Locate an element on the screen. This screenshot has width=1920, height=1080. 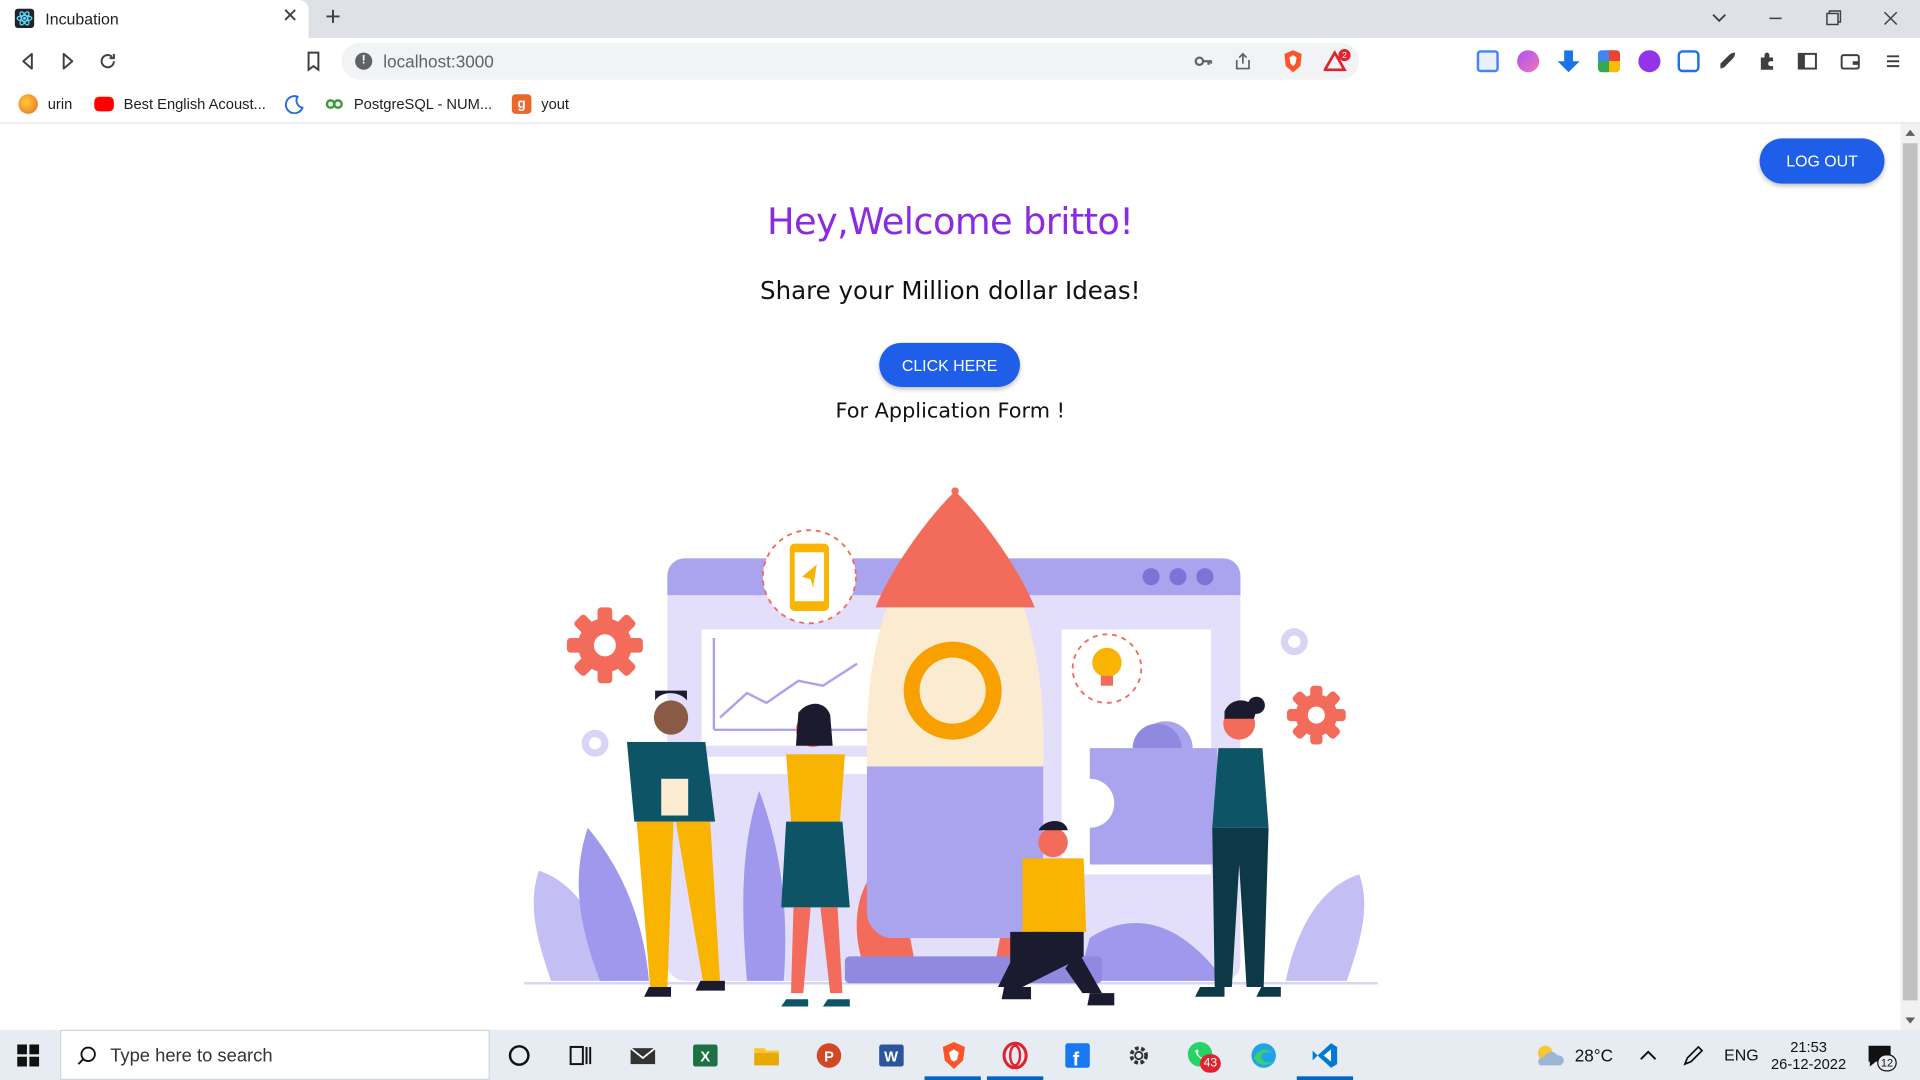
excel-icon: X is located at coordinates (705, 1056).